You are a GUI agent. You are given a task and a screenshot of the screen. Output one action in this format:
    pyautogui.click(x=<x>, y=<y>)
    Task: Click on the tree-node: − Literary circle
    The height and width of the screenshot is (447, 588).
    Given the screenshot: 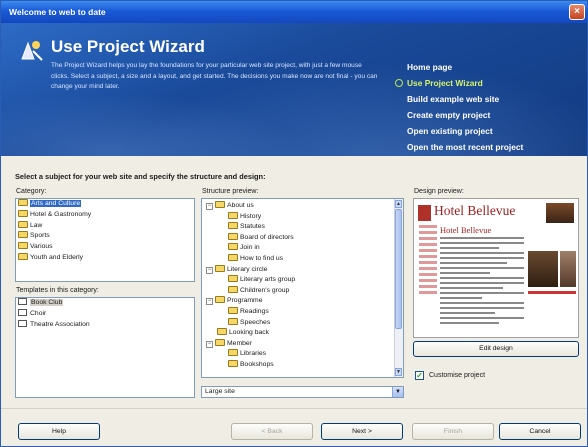 What is the action you would take?
    pyautogui.click(x=302, y=270)
    